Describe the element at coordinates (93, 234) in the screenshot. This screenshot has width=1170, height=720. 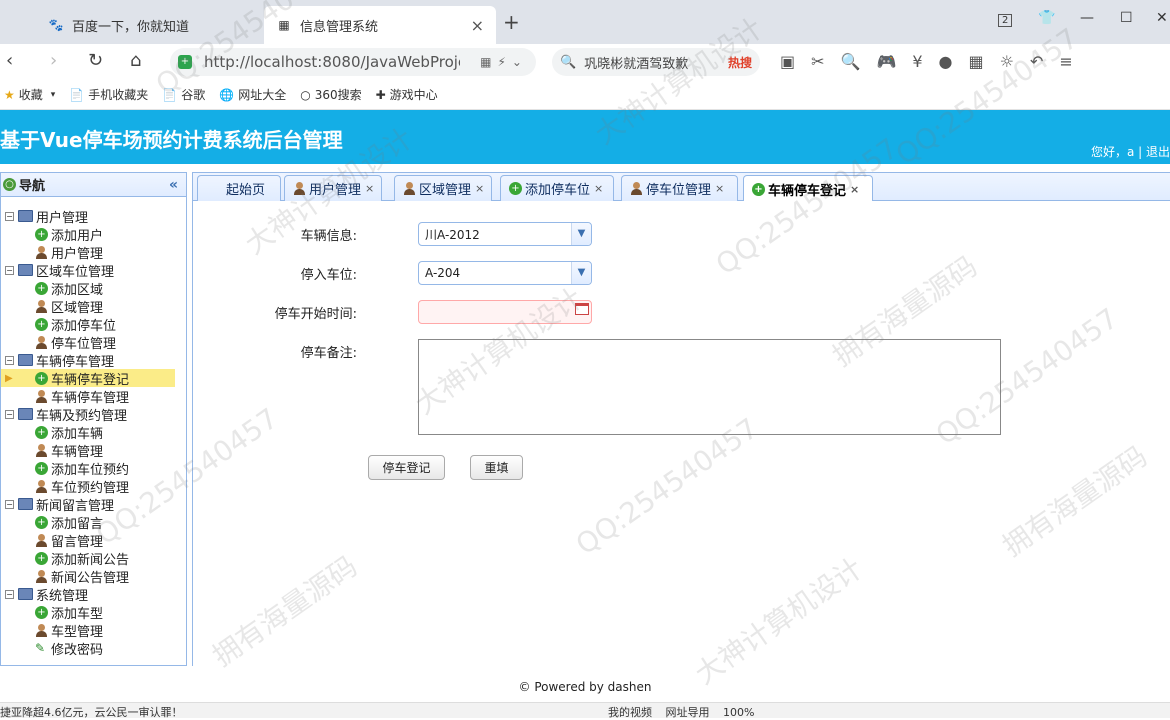
I see `tree-item-add-user: + 添加用户` at that location.